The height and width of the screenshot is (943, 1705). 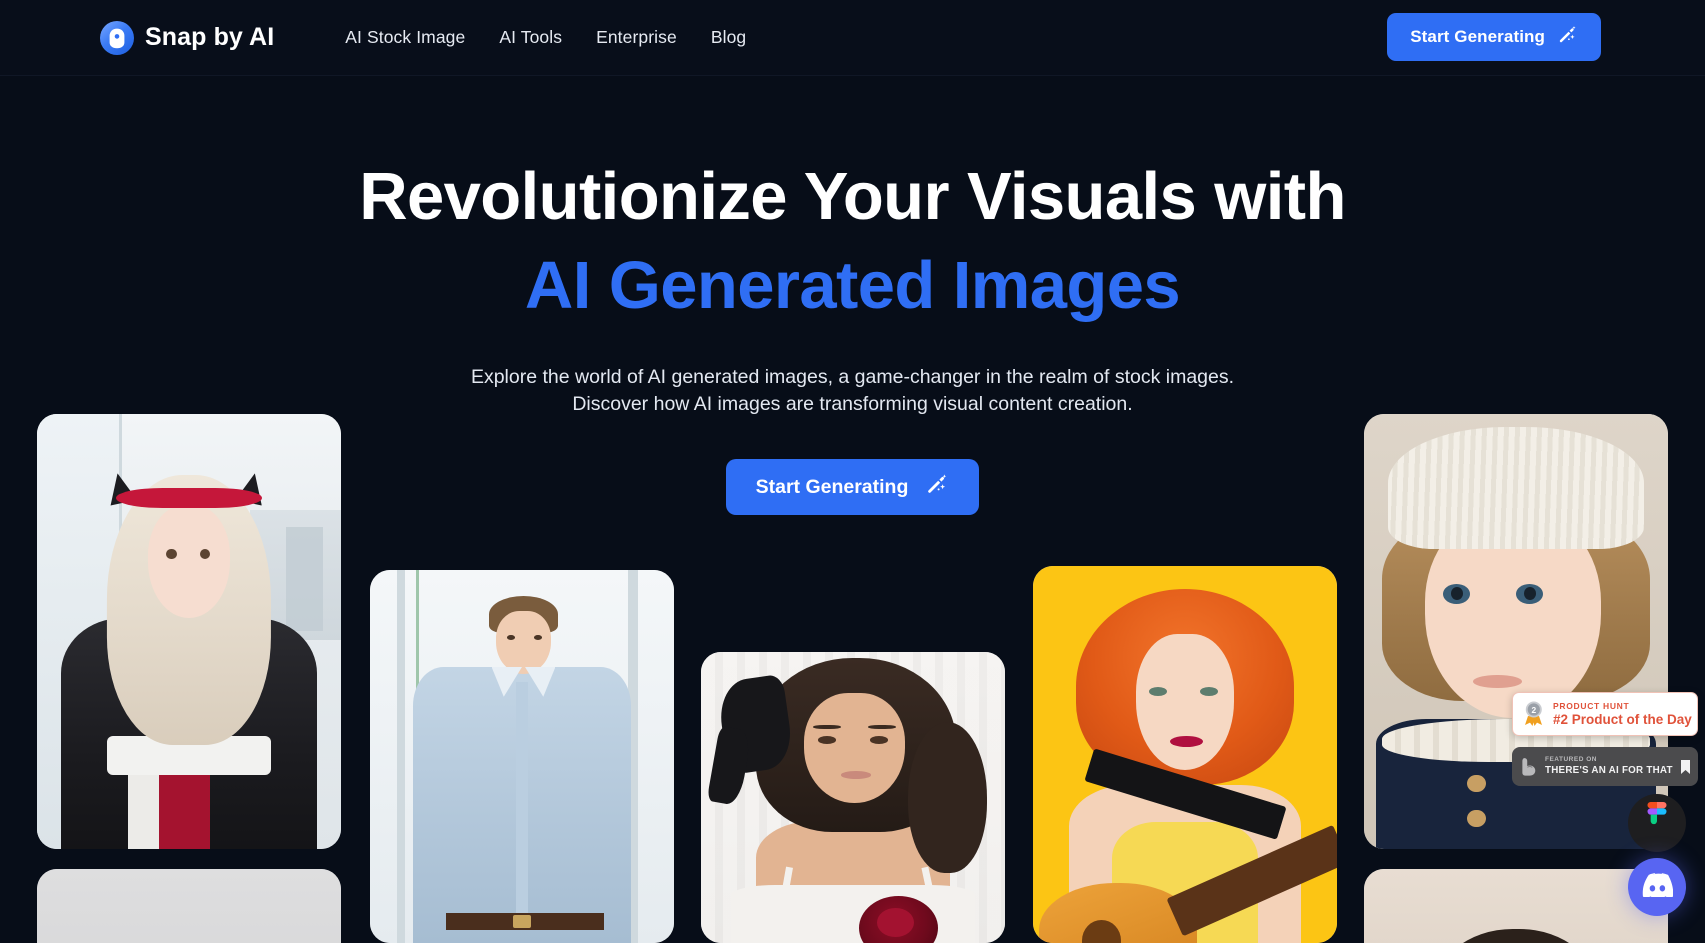 I want to click on theres-an-ai-for-that-text: FEATURED ON THERE'S AN AI FOR THAT, so click(x=1610, y=766).